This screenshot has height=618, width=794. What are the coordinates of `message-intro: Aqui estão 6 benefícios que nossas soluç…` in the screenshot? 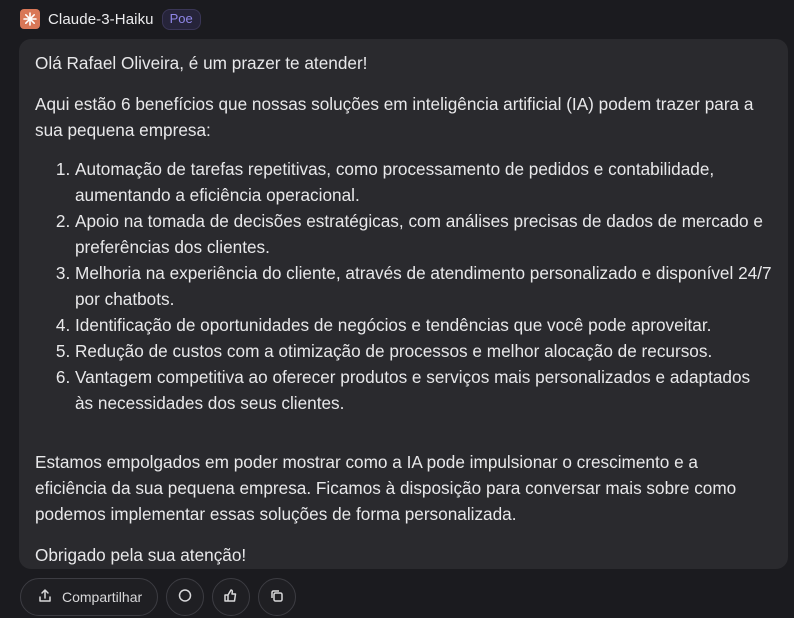 It's located at (394, 117).